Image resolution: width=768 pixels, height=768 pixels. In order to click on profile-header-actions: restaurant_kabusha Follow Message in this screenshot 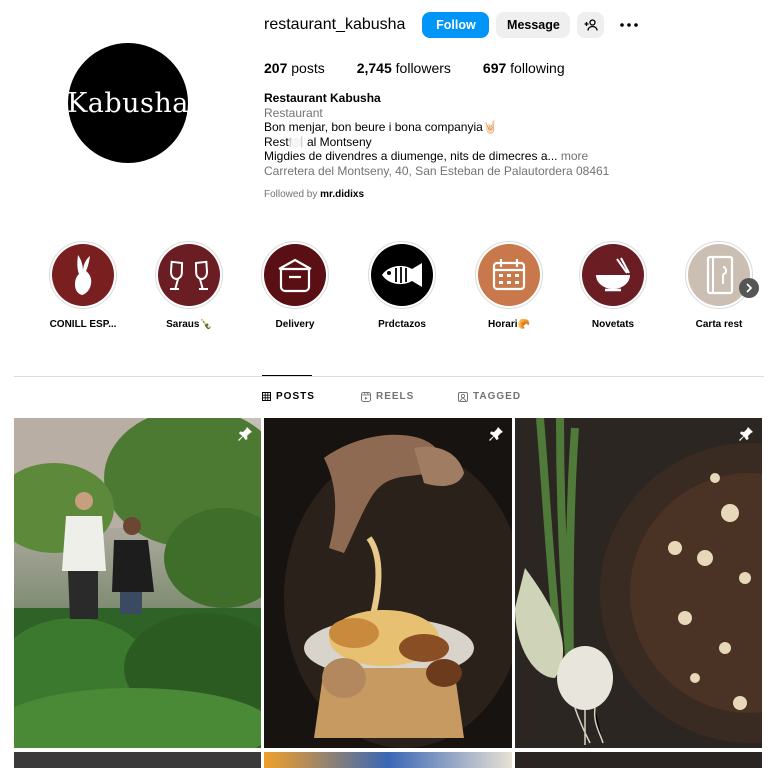, I will do `click(453, 25)`.